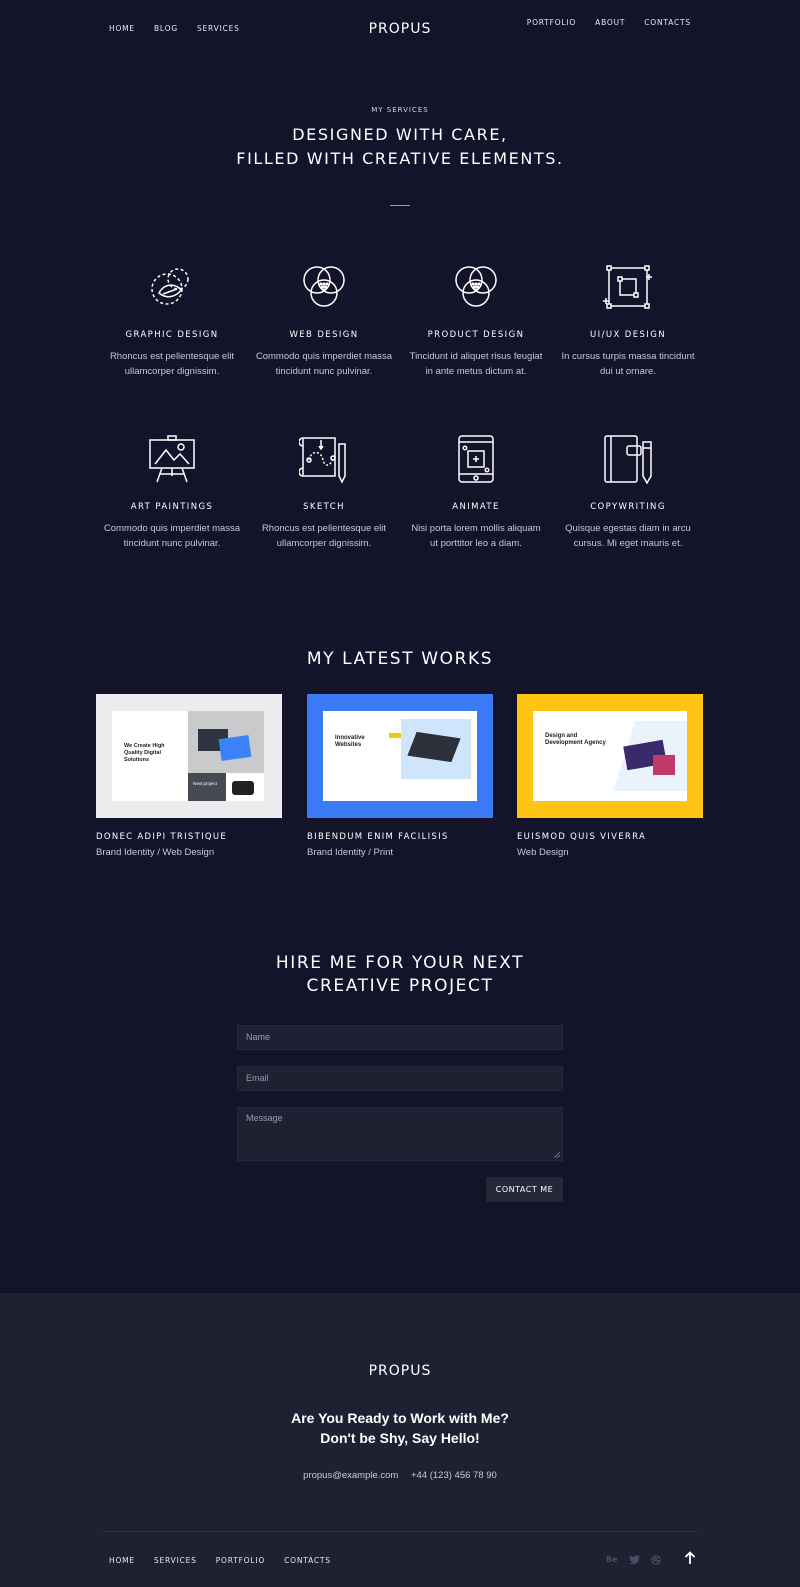 The height and width of the screenshot is (1587, 800). Describe the element at coordinates (172, 507) in the screenshot. I see `service-title: ART PAINTINGS` at that location.